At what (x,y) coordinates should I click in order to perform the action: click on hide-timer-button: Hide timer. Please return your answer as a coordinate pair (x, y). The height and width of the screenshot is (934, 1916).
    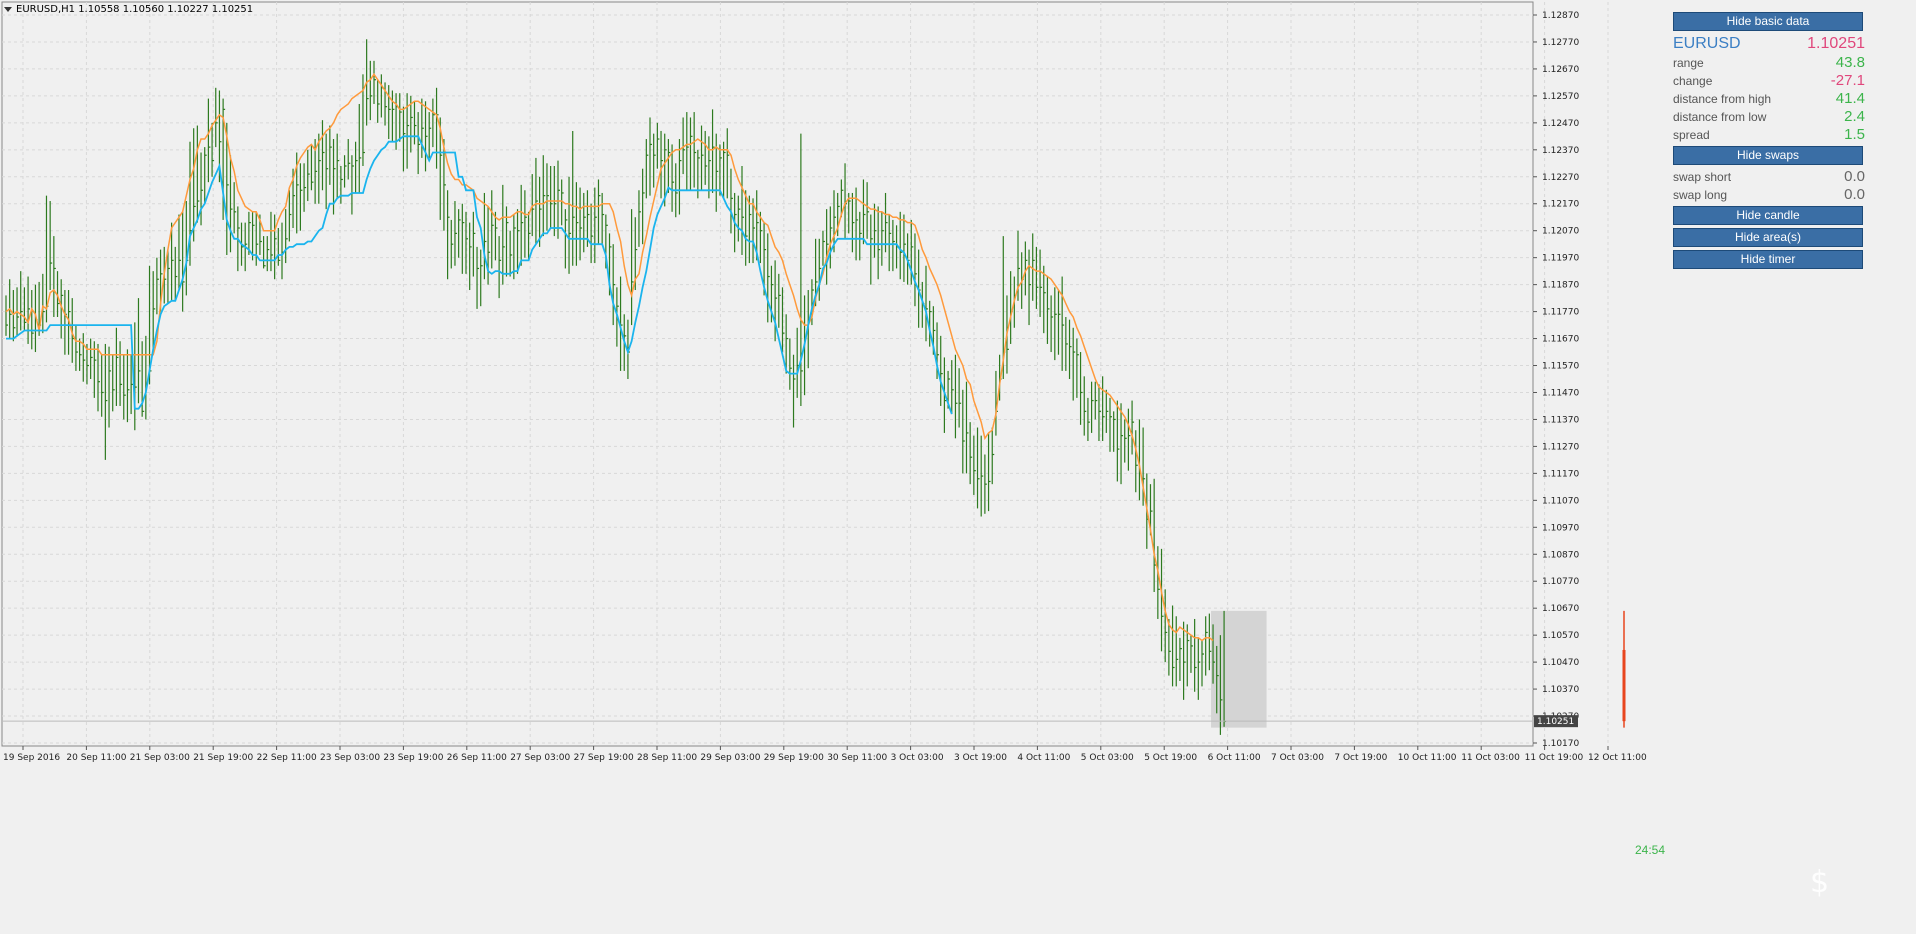
    Looking at the image, I should click on (1768, 259).